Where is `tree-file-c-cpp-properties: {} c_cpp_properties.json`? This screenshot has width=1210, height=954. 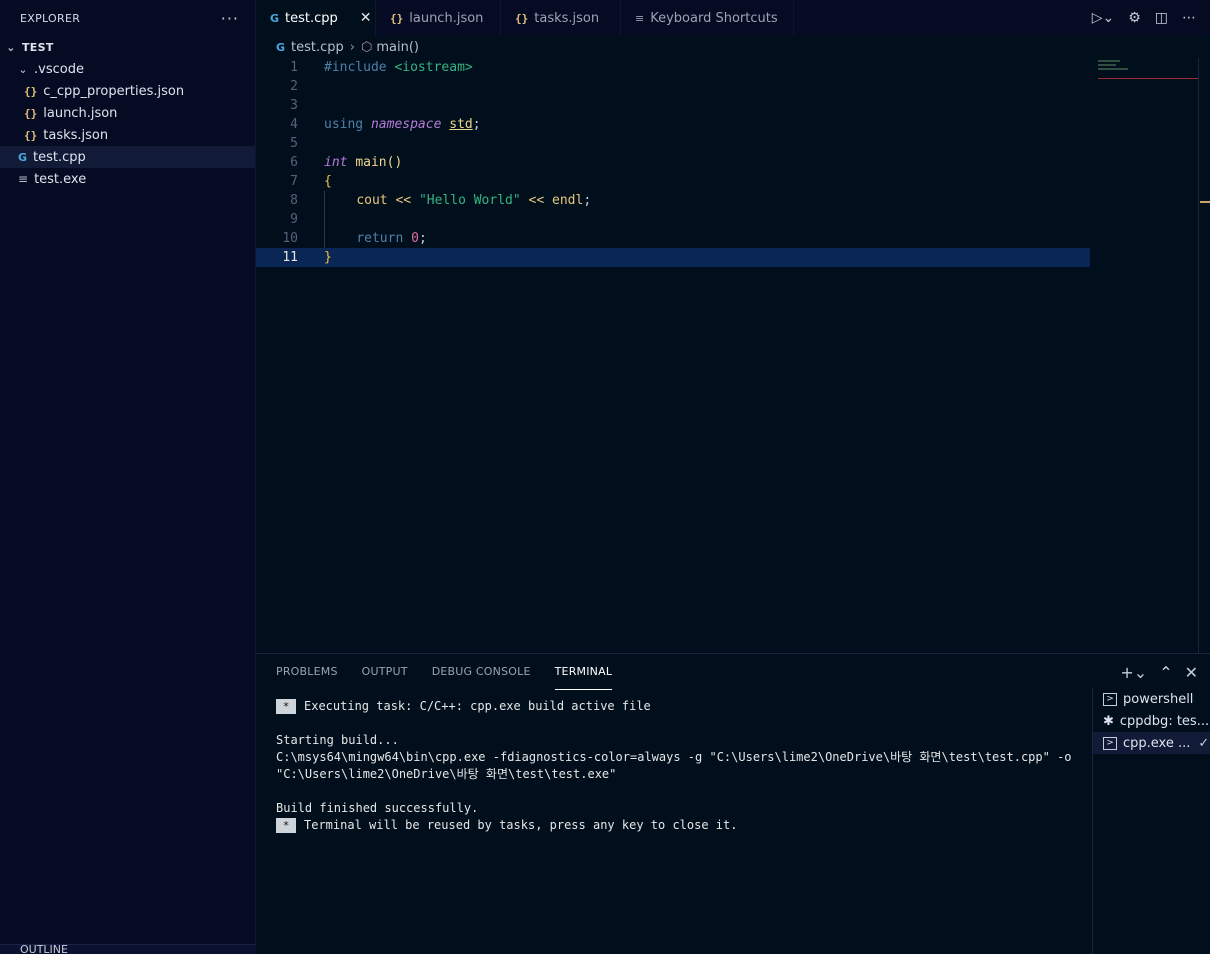
tree-file-c-cpp-properties: {} c_cpp_properties.json is located at coordinates (127, 91).